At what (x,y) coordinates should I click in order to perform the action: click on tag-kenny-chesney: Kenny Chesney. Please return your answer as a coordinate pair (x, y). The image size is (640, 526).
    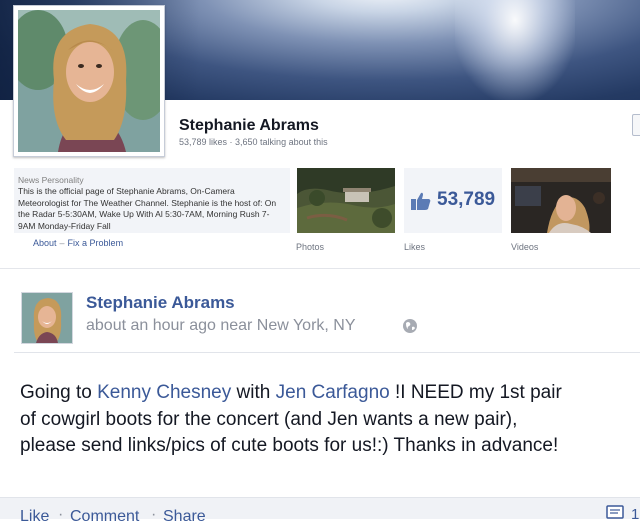
    Looking at the image, I should click on (164, 392).